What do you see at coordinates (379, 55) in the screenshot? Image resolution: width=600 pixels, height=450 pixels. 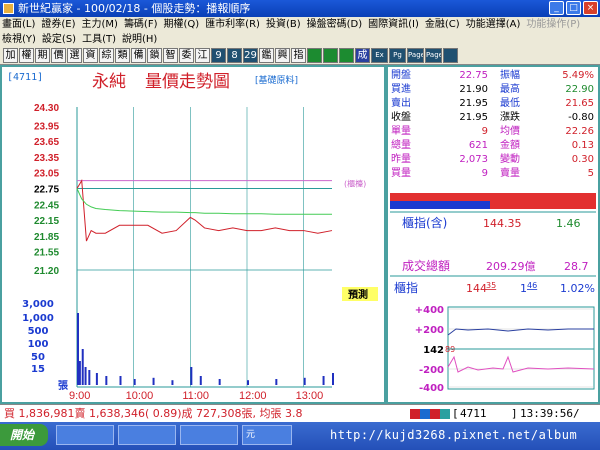 I see `toolbar-button-23: Ex` at bounding box center [379, 55].